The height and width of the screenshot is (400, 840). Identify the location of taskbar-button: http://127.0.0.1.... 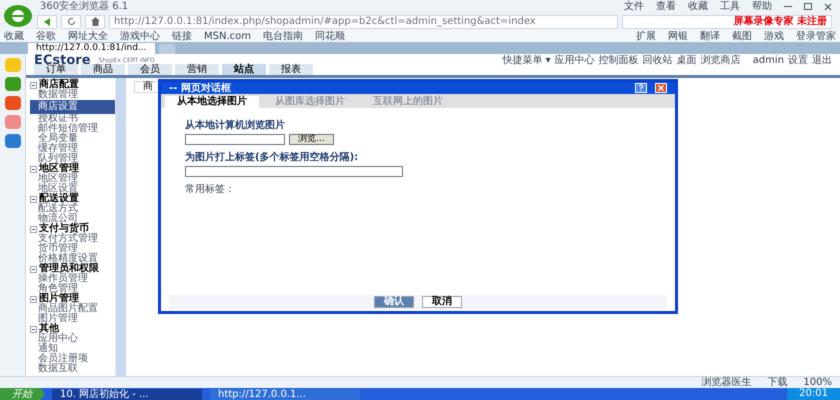
(285, 394).